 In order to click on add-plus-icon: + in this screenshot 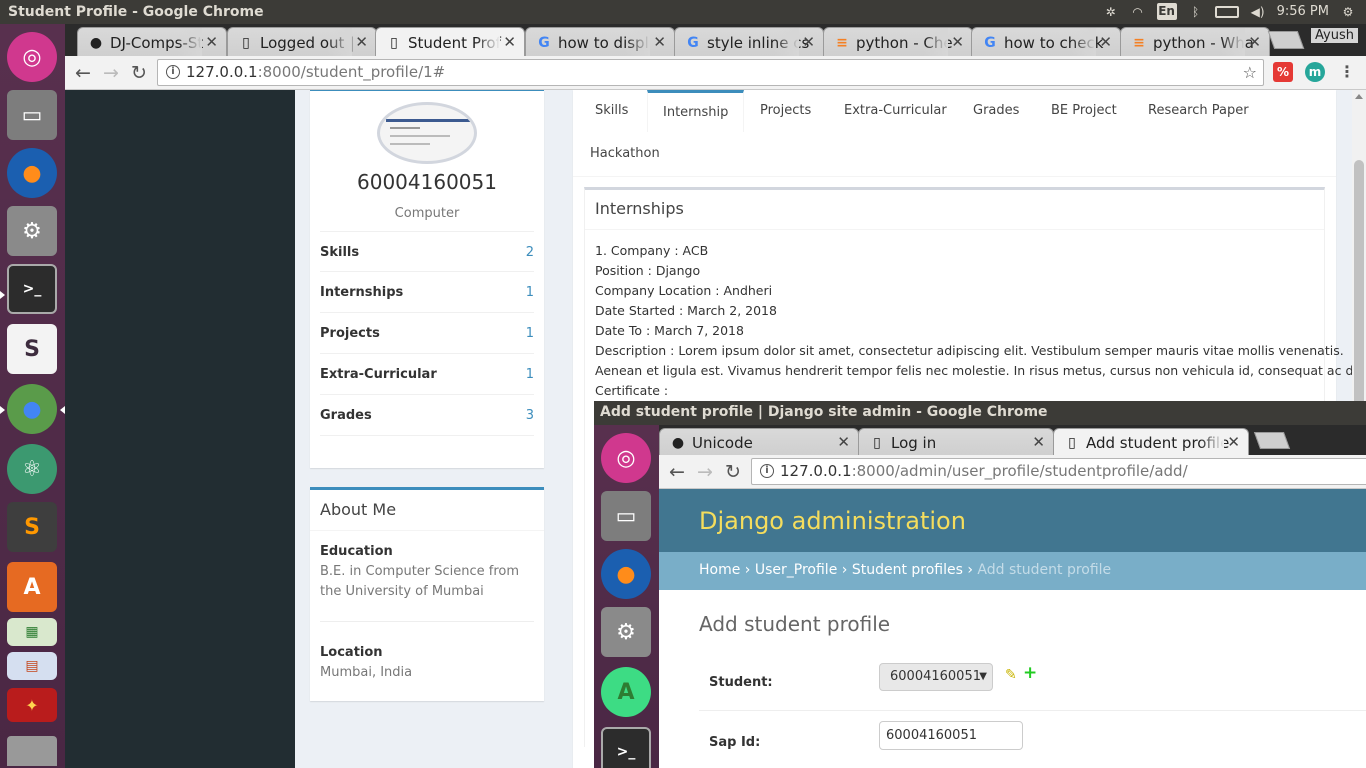, I will do `click(1030, 673)`.